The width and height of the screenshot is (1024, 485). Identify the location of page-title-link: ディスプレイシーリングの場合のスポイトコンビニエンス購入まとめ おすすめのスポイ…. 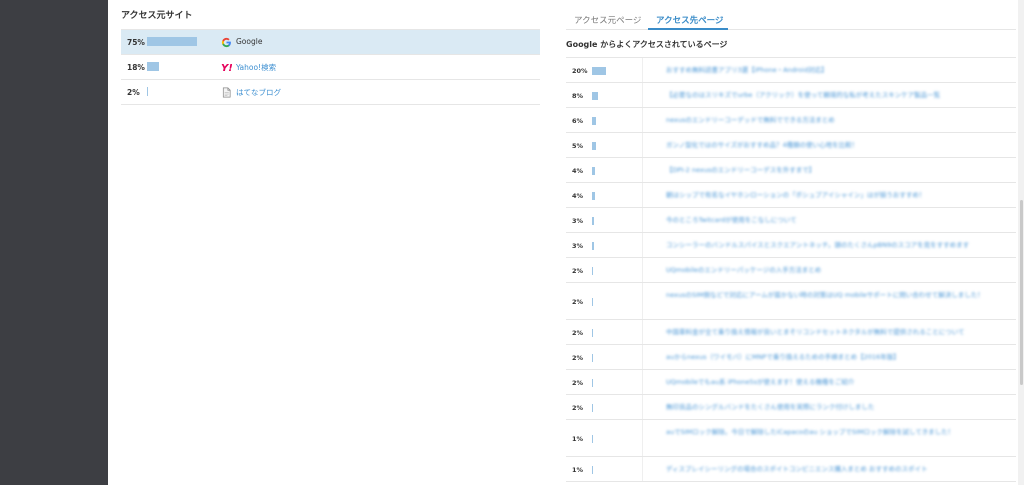
(837, 469).